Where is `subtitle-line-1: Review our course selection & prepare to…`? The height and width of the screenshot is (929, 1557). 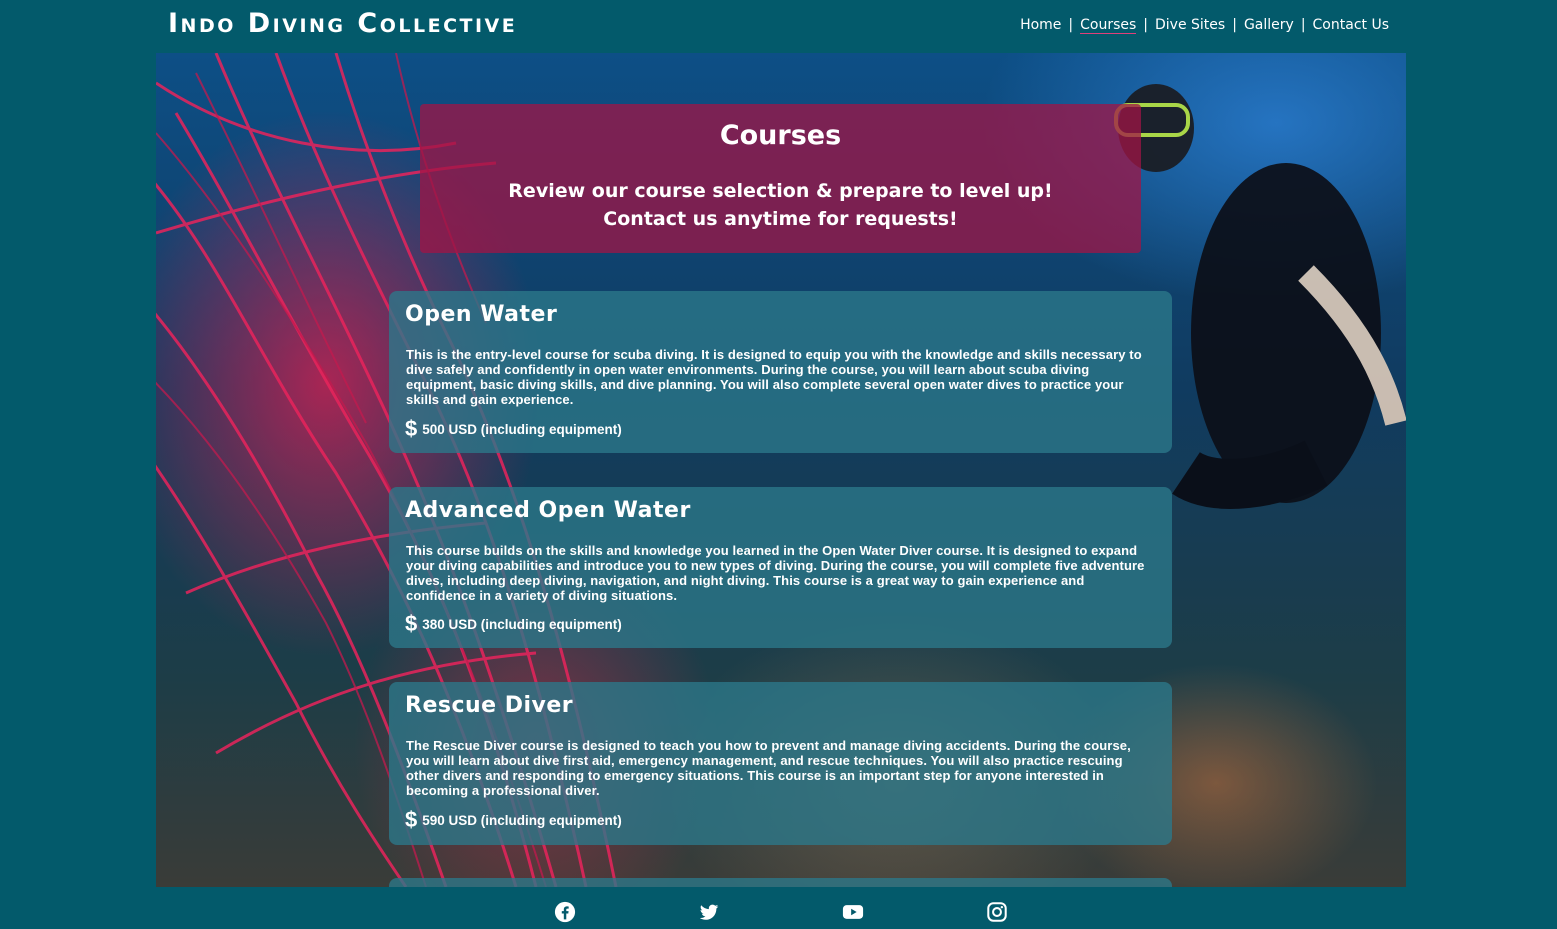
subtitle-line-1: Review our course selection & prepare to… is located at coordinates (780, 191).